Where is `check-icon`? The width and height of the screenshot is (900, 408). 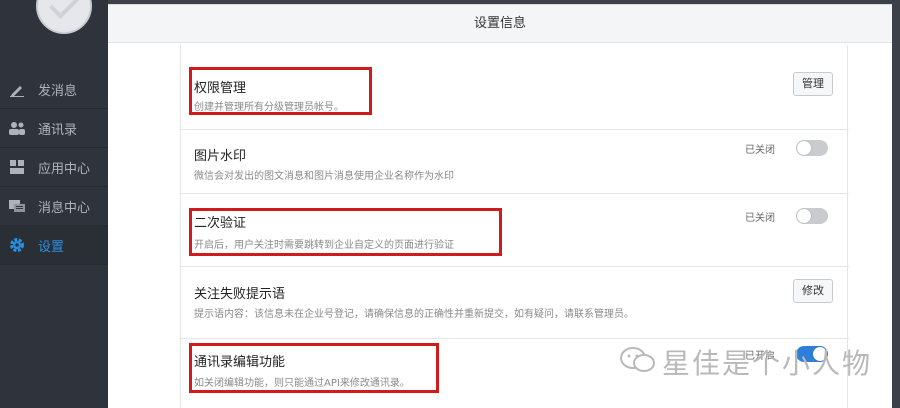 check-icon is located at coordinates (64, 9).